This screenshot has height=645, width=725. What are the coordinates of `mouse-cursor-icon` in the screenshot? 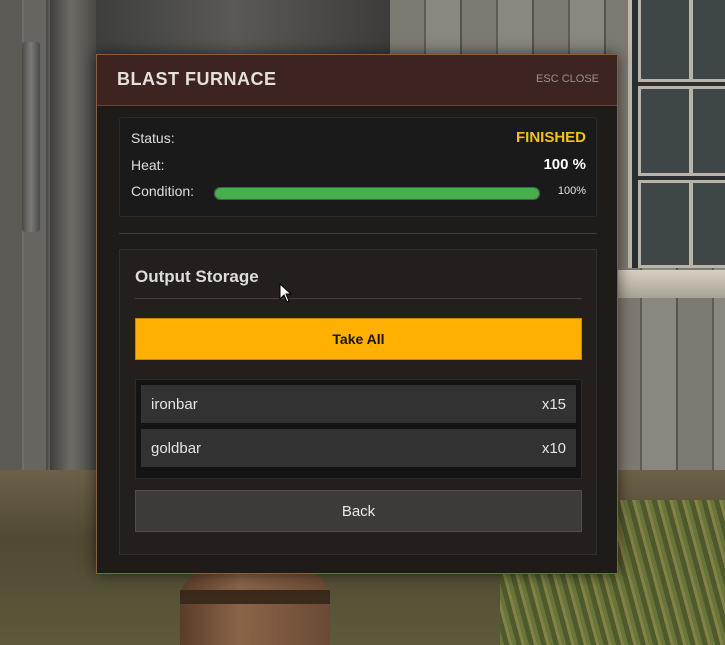 It's located at (286, 293).